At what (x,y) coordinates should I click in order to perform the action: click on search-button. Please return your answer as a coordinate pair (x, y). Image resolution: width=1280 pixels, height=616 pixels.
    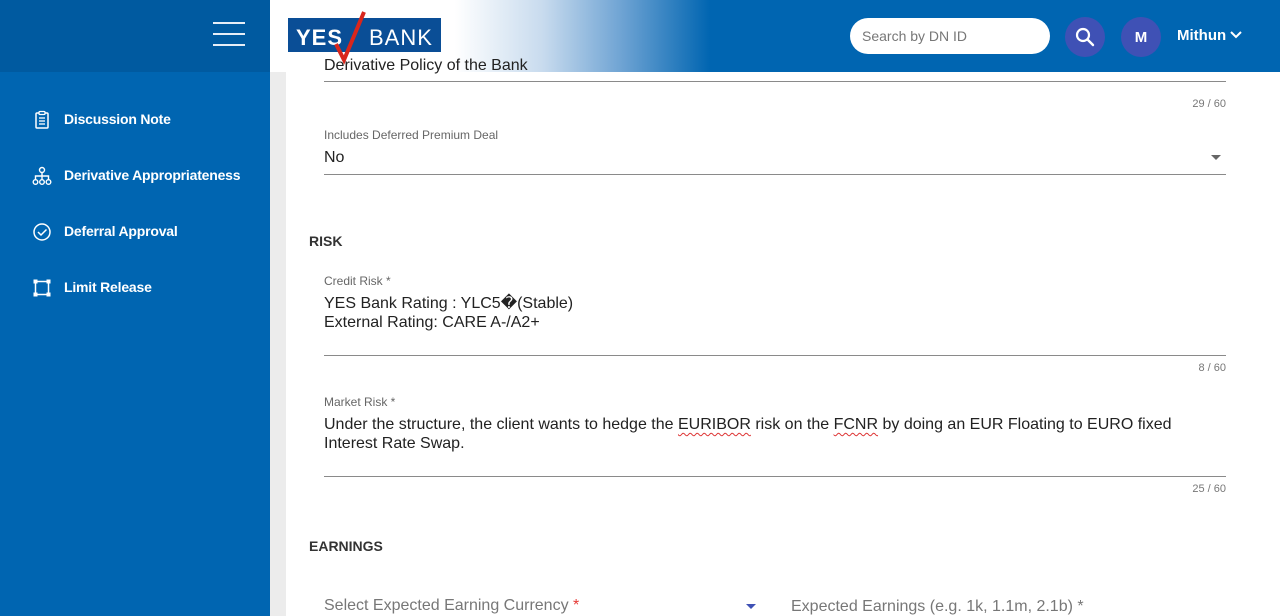
    Looking at the image, I should click on (1085, 37).